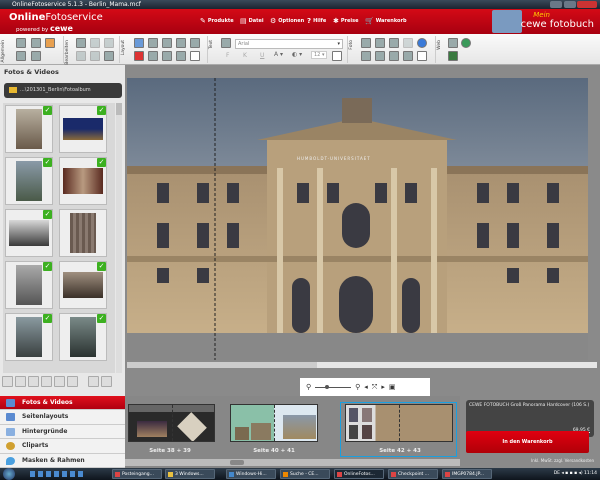 This screenshot has width=600, height=480. Describe the element at coordinates (226, 43) in the screenshot. I see `add-text-icon` at that location.